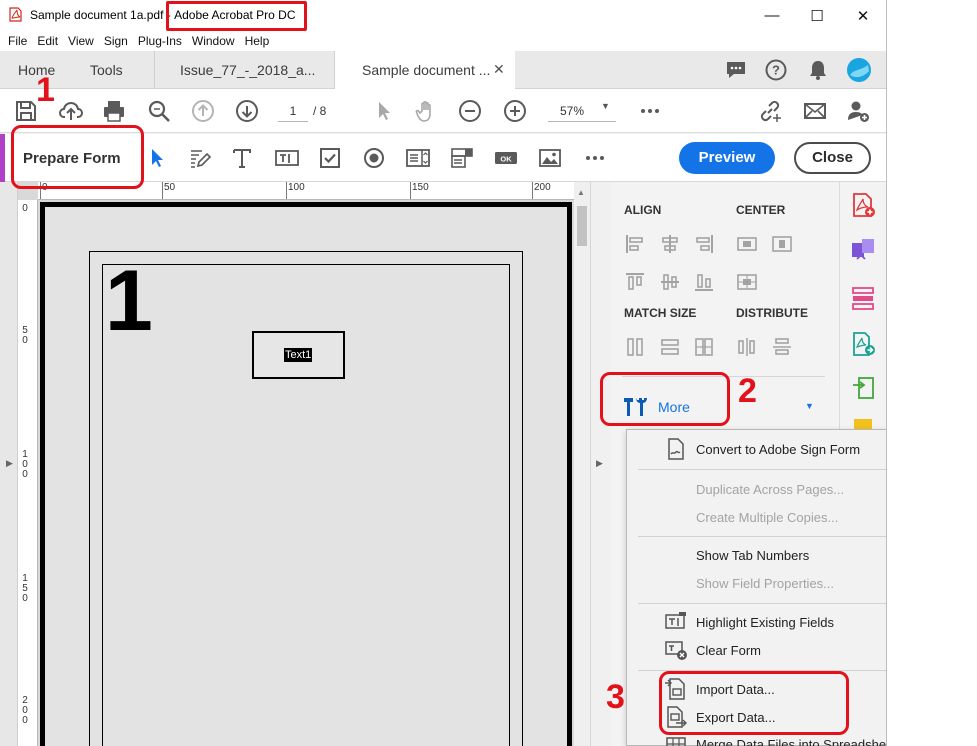  I want to click on scroll-up-icon: ▲, so click(581, 192).